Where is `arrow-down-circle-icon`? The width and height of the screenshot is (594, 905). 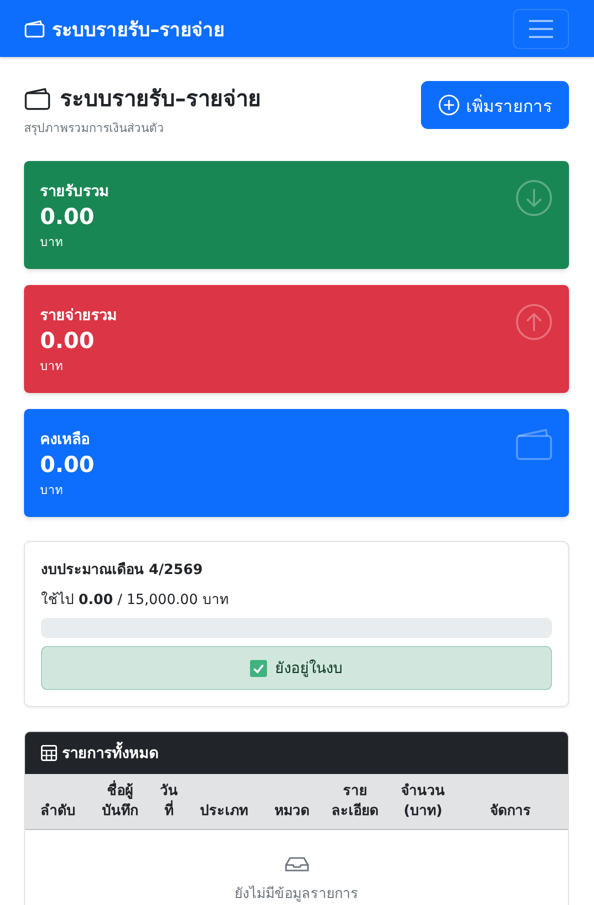 arrow-down-circle-icon is located at coordinates (534, 198).